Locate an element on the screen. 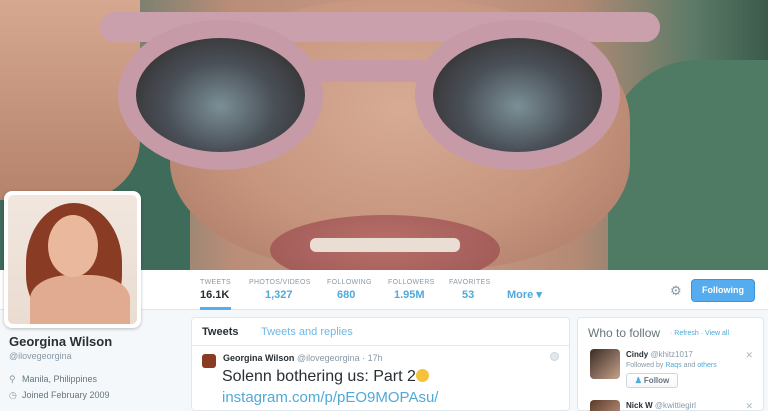 The height and width of the screenshot is (411, 768). tweet-text-row: Solenn bothering us: Part 2 is located at coordinates (325, 377).